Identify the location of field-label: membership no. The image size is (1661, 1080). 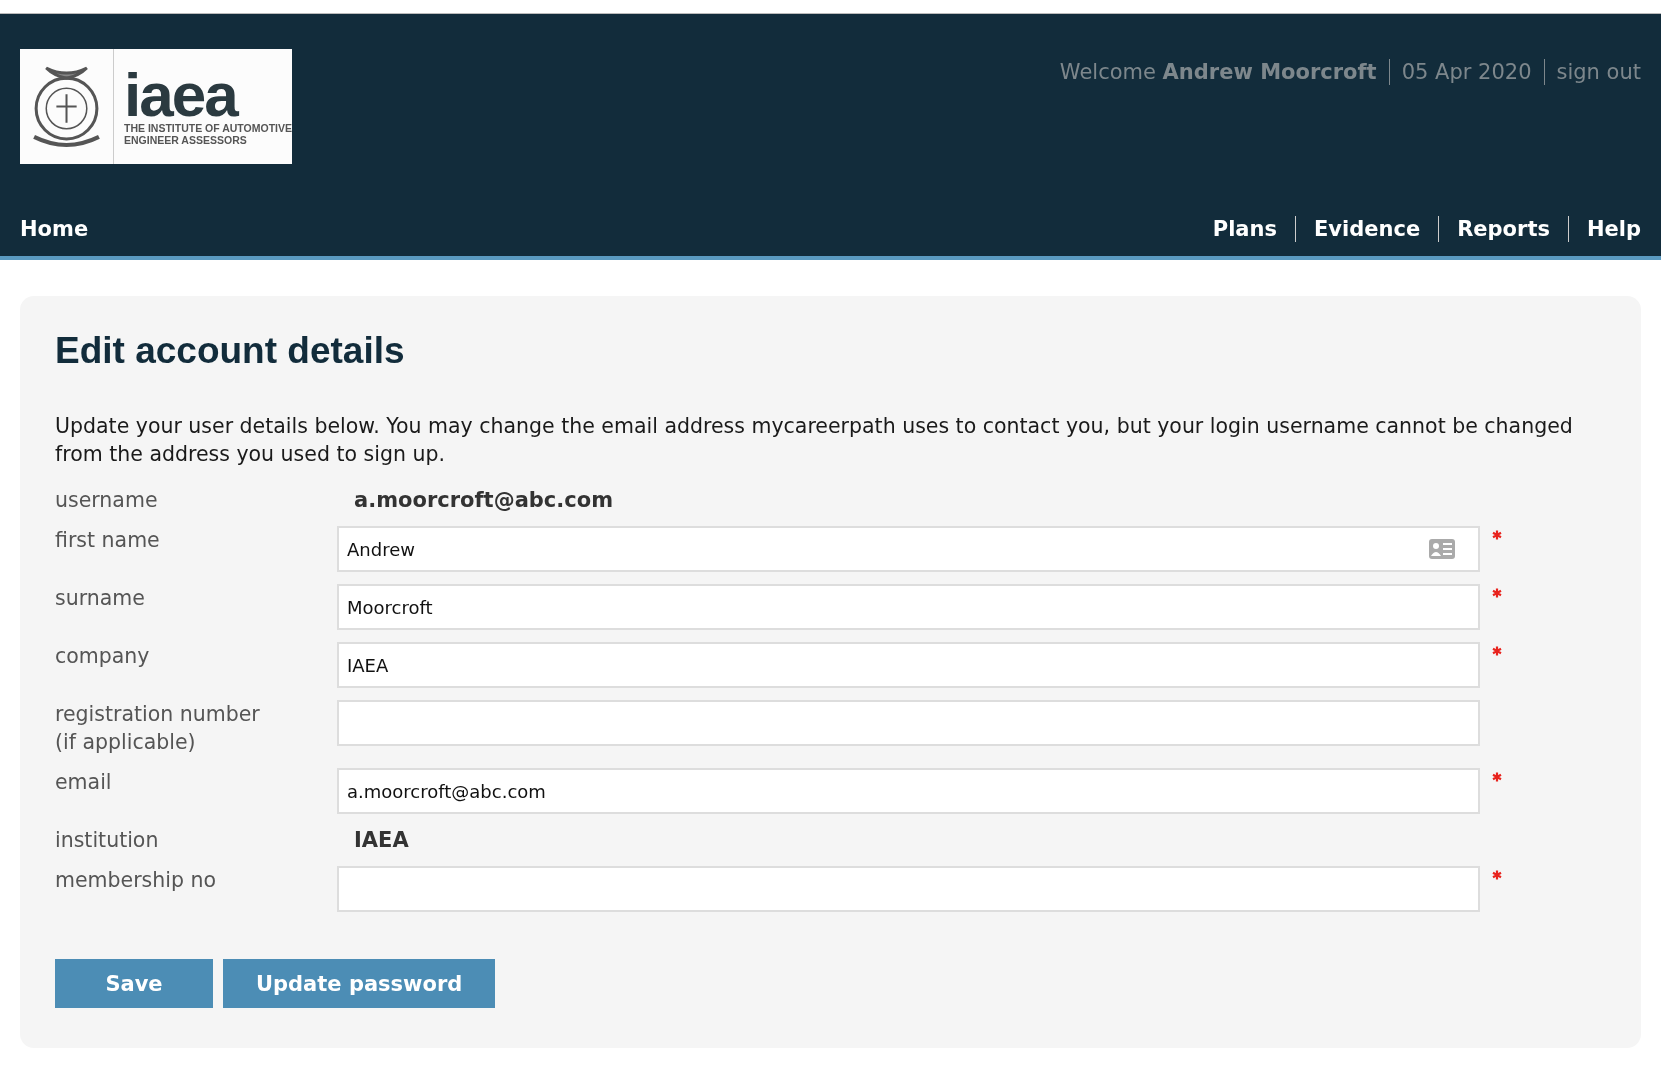
(136, 880).